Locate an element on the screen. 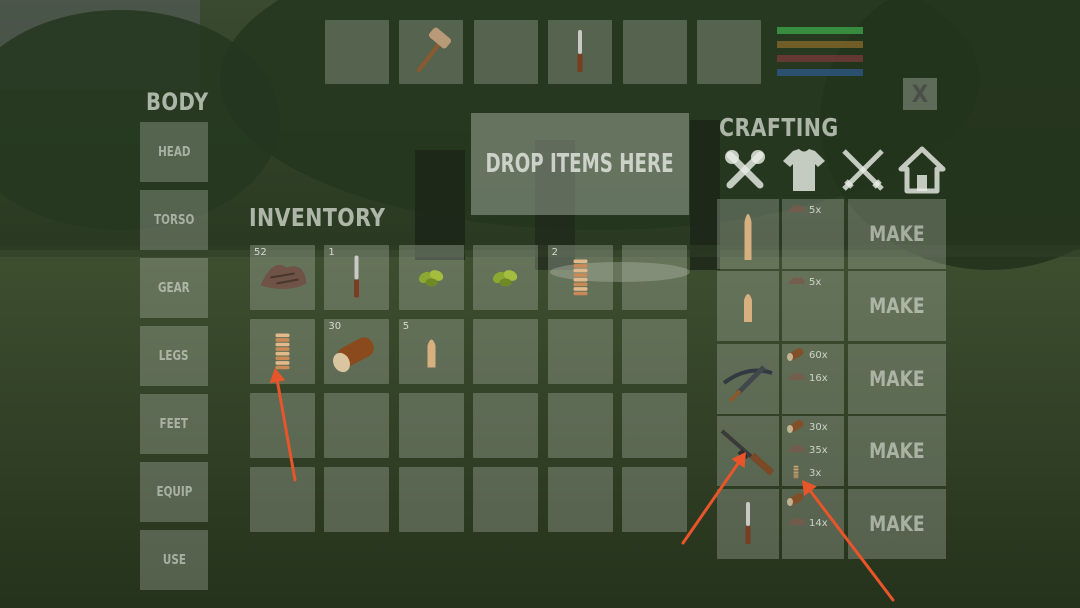  thirst-bar is located at coordinates (820, 58).